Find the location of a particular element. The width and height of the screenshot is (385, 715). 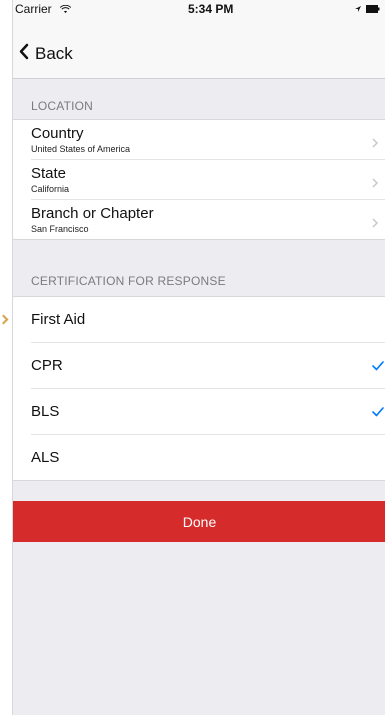

bls-label: BLS is located at coordinates (45, 411).